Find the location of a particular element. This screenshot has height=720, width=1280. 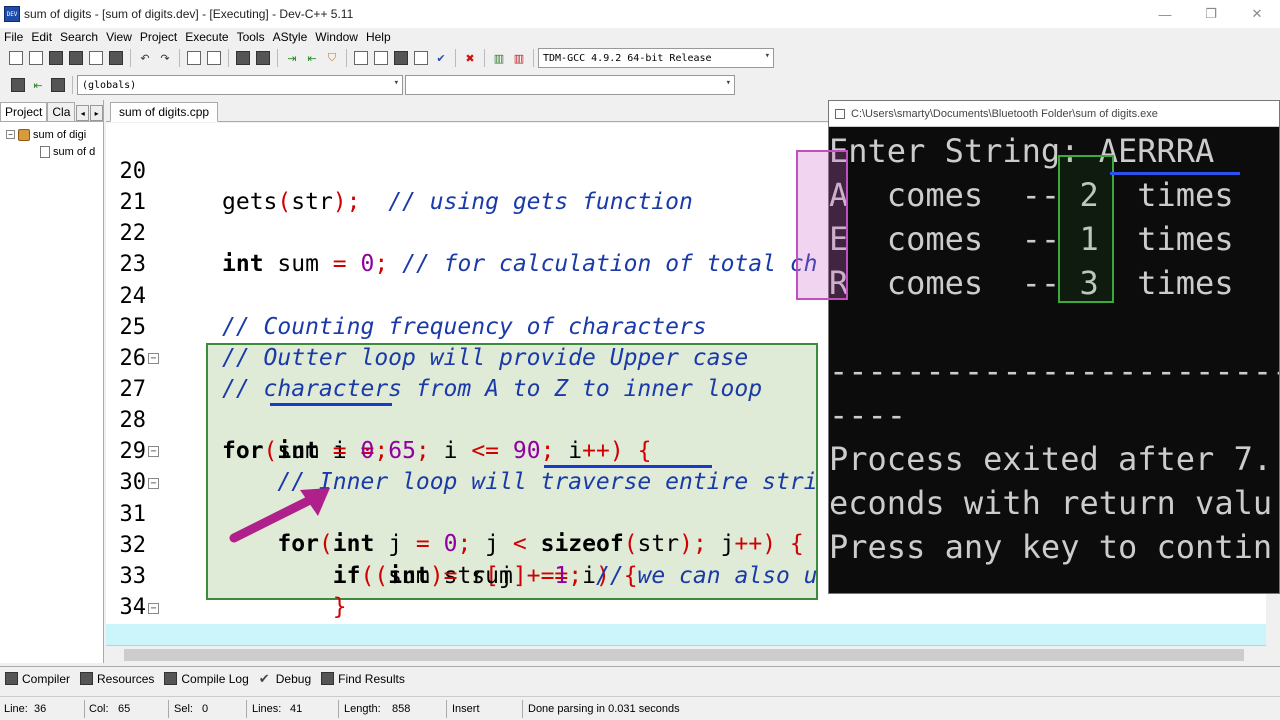

console-line: R comes -- 3 times is located at coordinates (1031, 283).